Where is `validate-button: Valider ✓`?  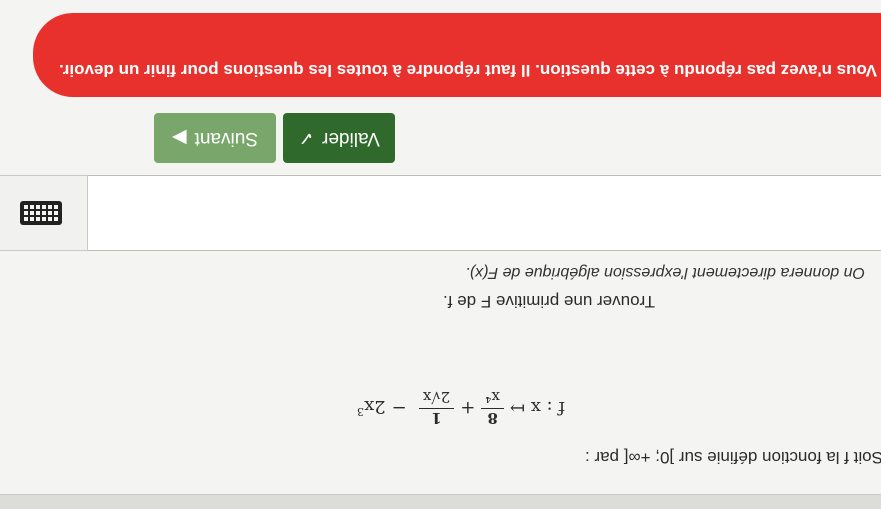
validate-button: Valider ✓ is located at coordinates (339, 138).